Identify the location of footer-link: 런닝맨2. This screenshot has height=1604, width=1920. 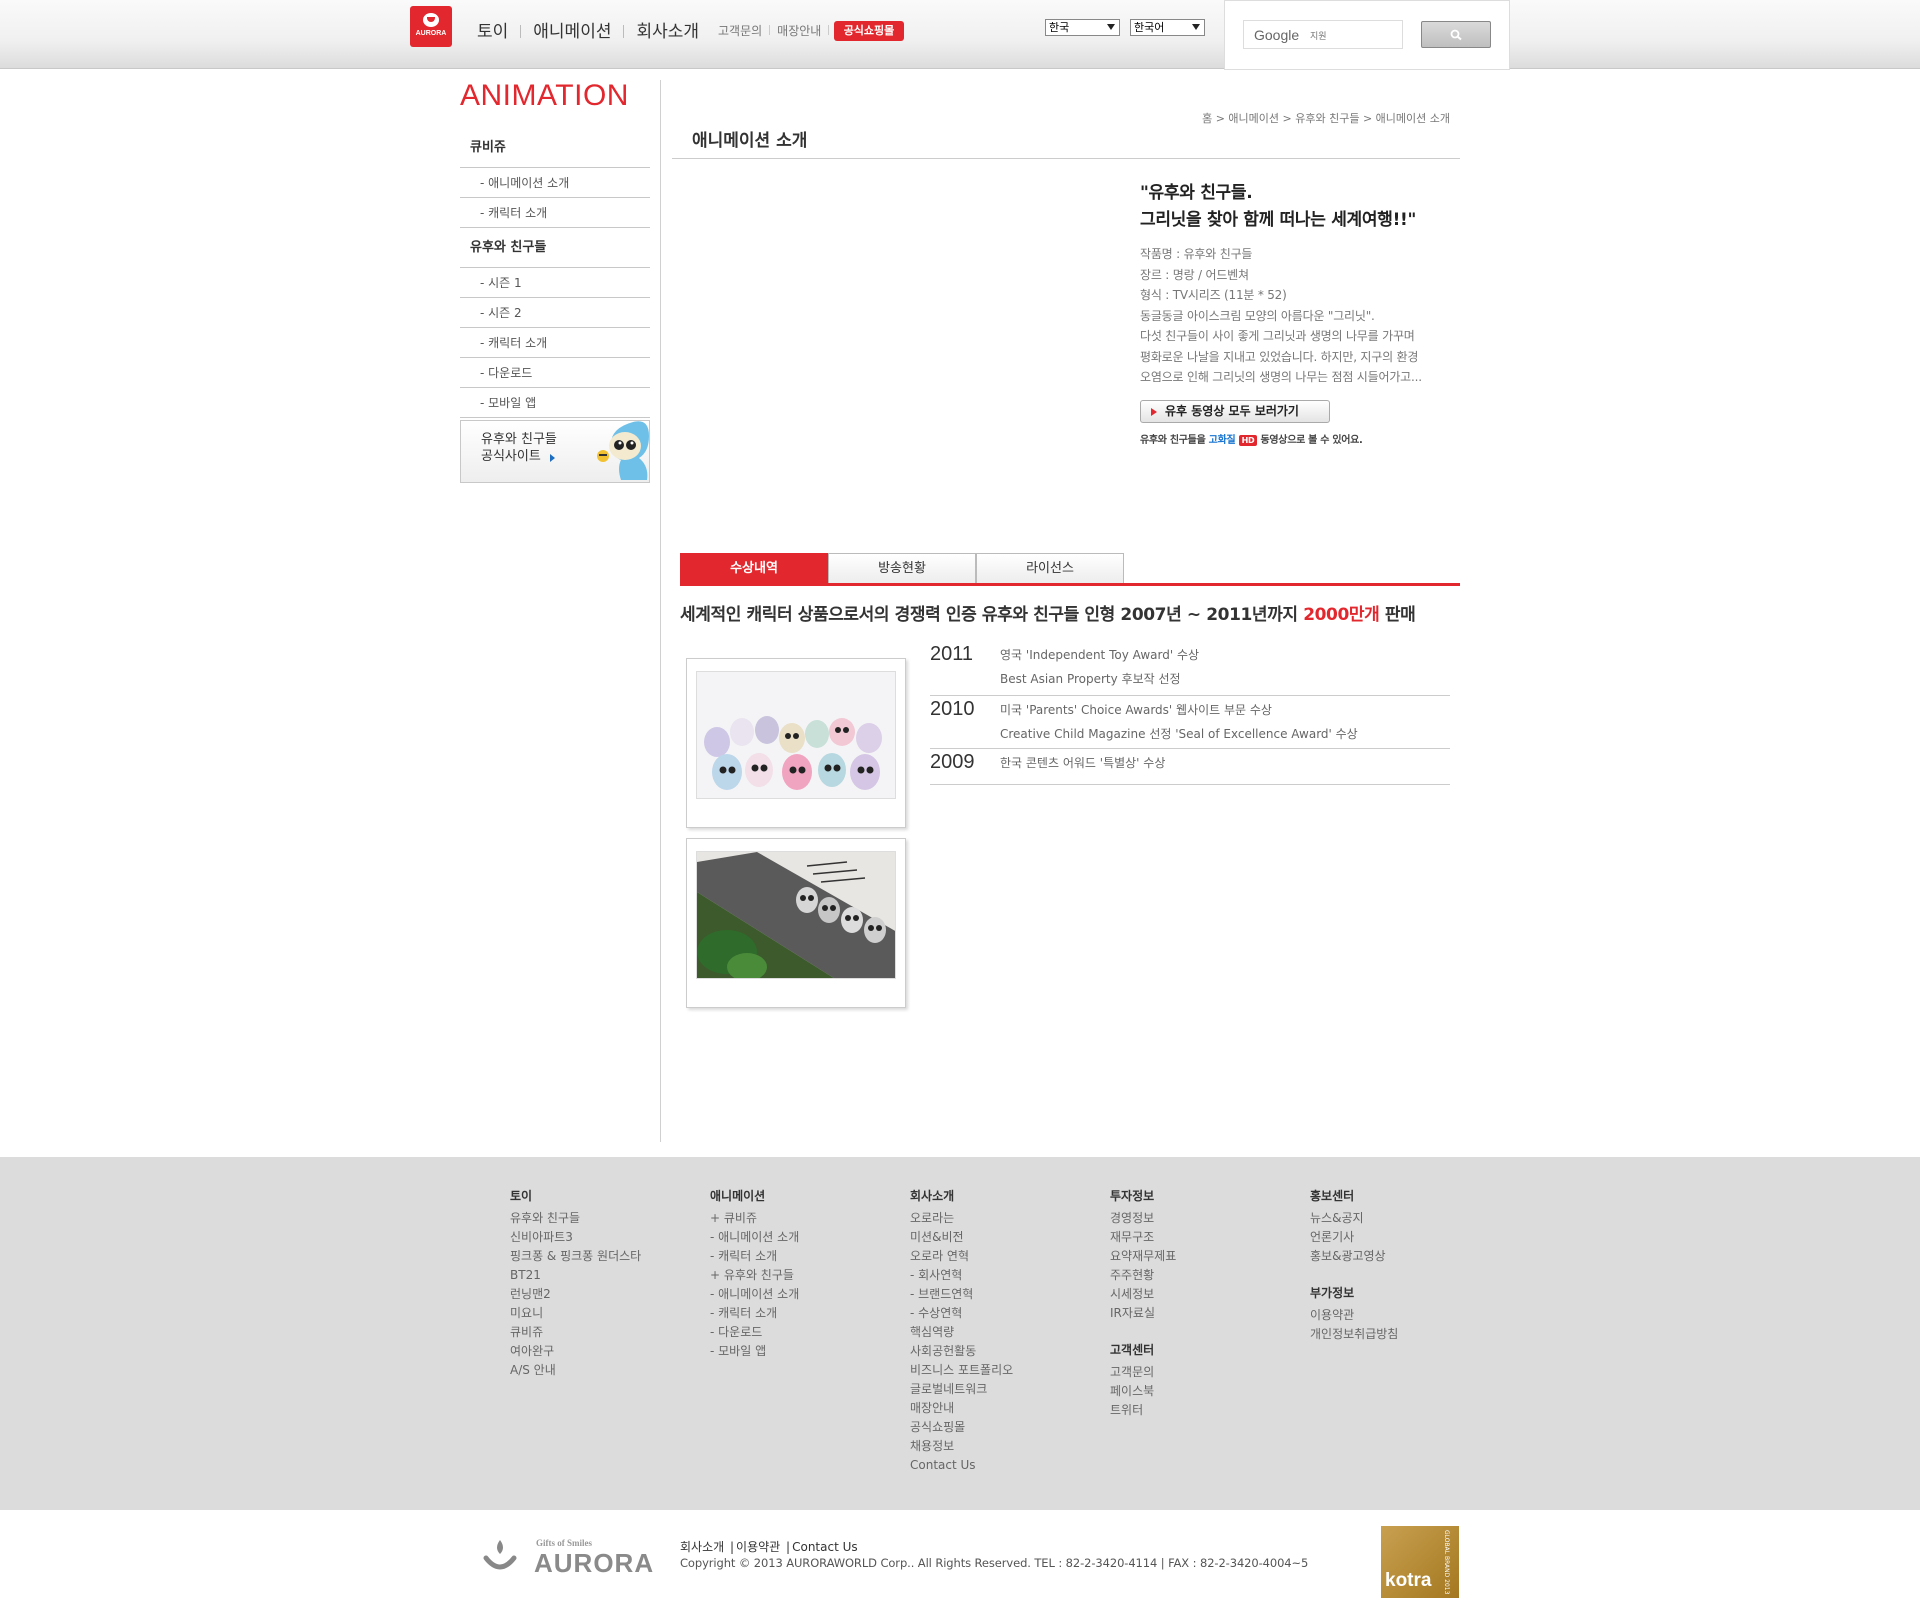
(575, 1294).